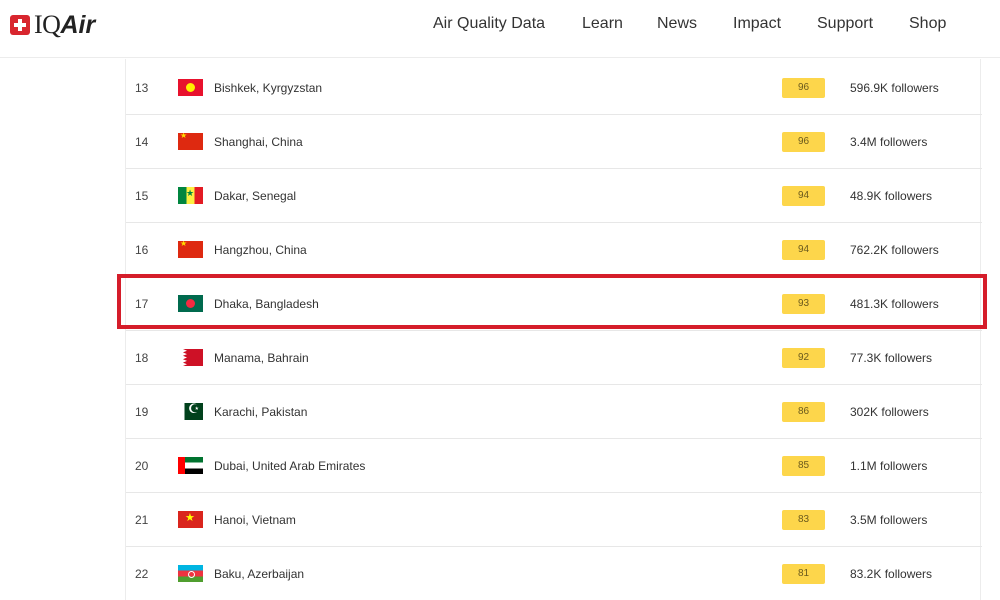 This screenshot has height=600, width=1000. Describe the element at coordinates (803, 574) in the screenshot. I see `aqi-badge: 81` at that location.